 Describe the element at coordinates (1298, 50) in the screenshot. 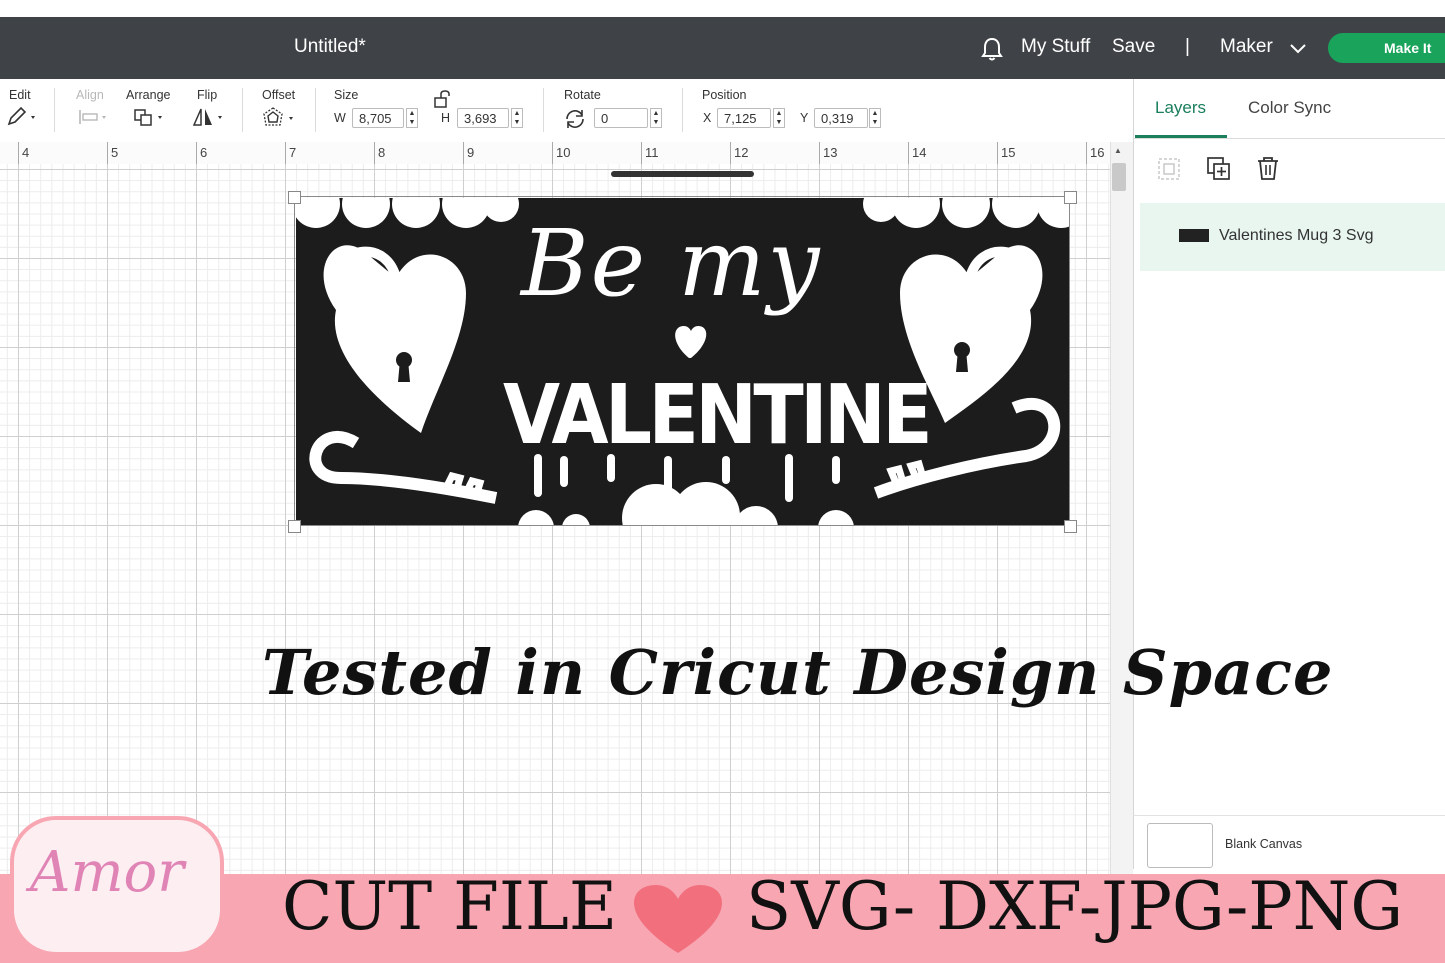

I see `chevron-down-icon` at that location.